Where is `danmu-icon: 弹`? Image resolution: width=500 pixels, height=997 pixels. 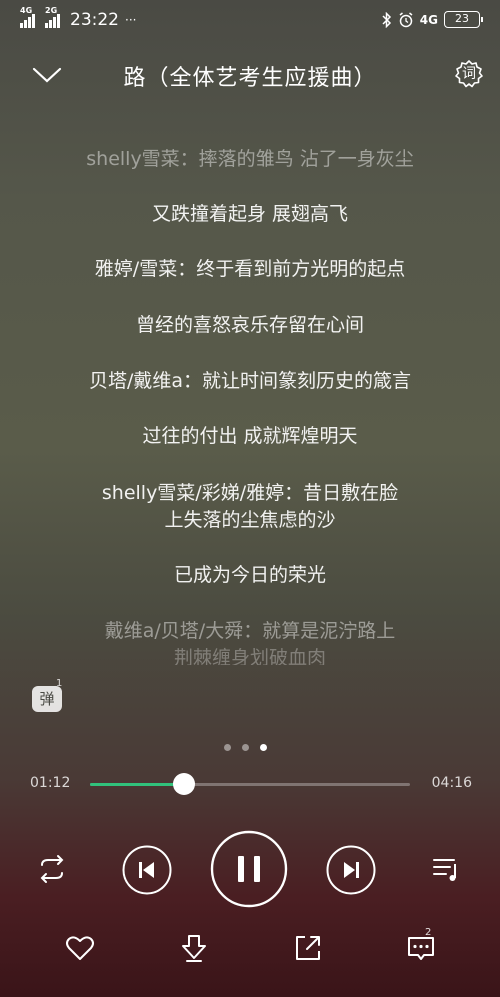
danmu-icon: 弹 is located at coordinates (47, 699).